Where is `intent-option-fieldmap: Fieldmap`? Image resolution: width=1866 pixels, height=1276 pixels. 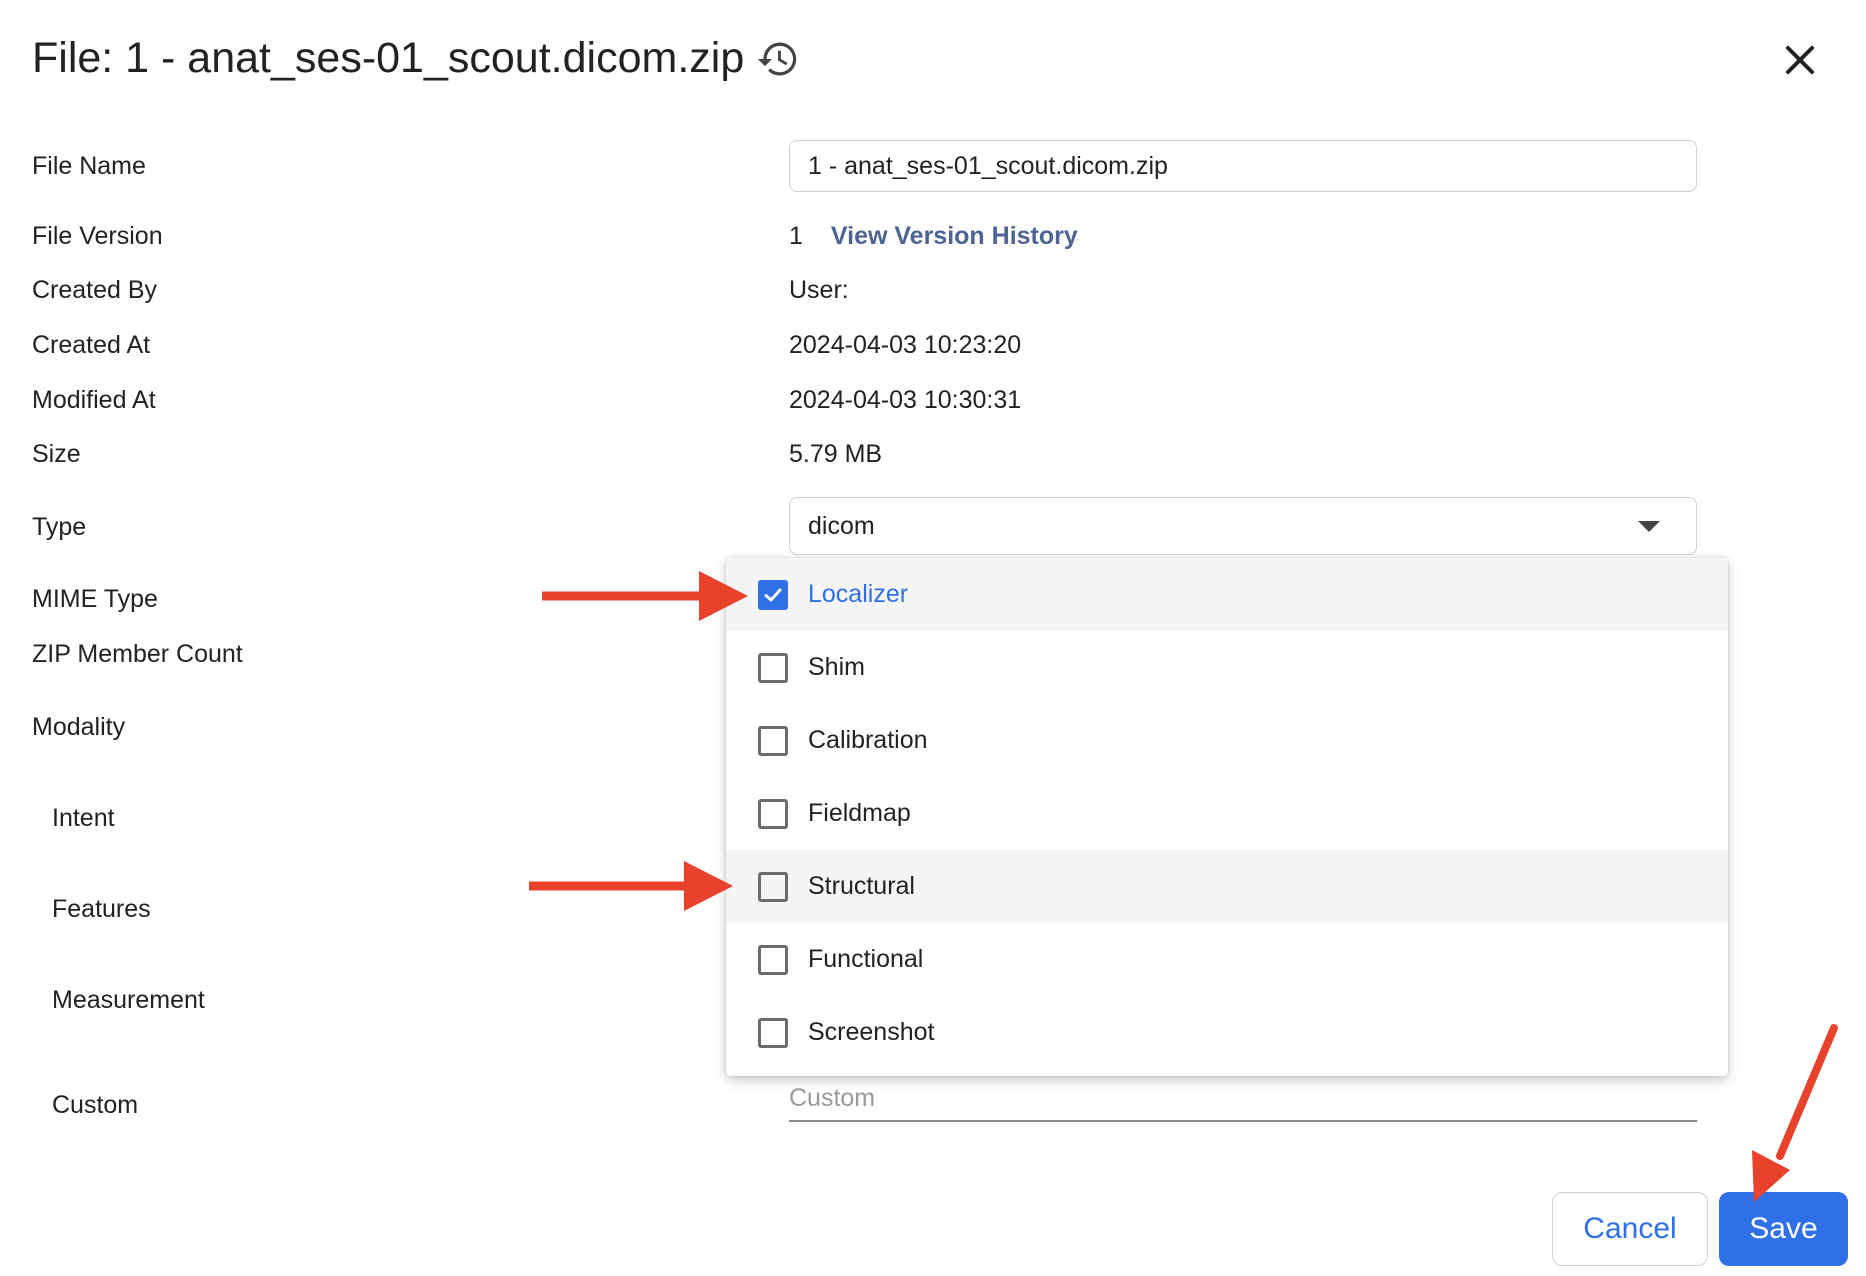 intent-option-fieldmap: Fieldmap is located at coordinates (1227, 813).